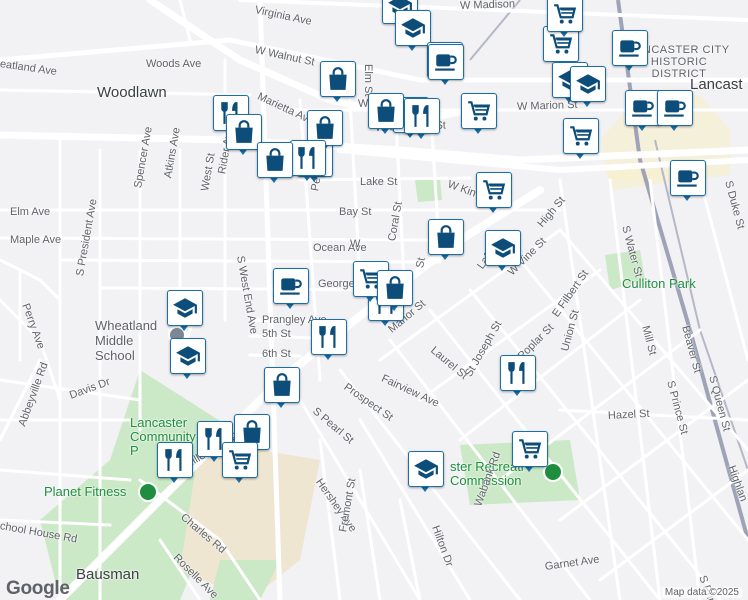 This screenshot has height=600, width=748. I want to click on street-label: 6th St, so click(276, 354).